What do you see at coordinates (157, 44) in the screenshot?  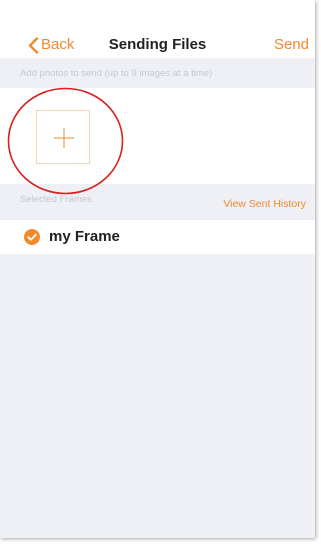 I see `page-title: Sending Files` at bounding box center [157, 44].